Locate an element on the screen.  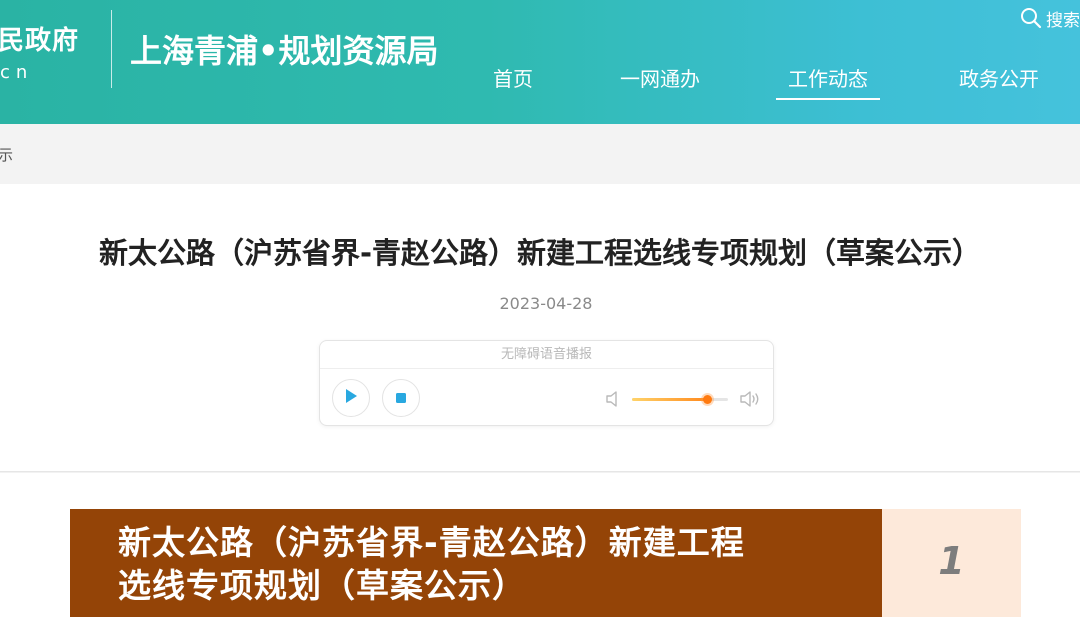
audio-player: 无障碍语音播报 is located at coordinates (546, 383).